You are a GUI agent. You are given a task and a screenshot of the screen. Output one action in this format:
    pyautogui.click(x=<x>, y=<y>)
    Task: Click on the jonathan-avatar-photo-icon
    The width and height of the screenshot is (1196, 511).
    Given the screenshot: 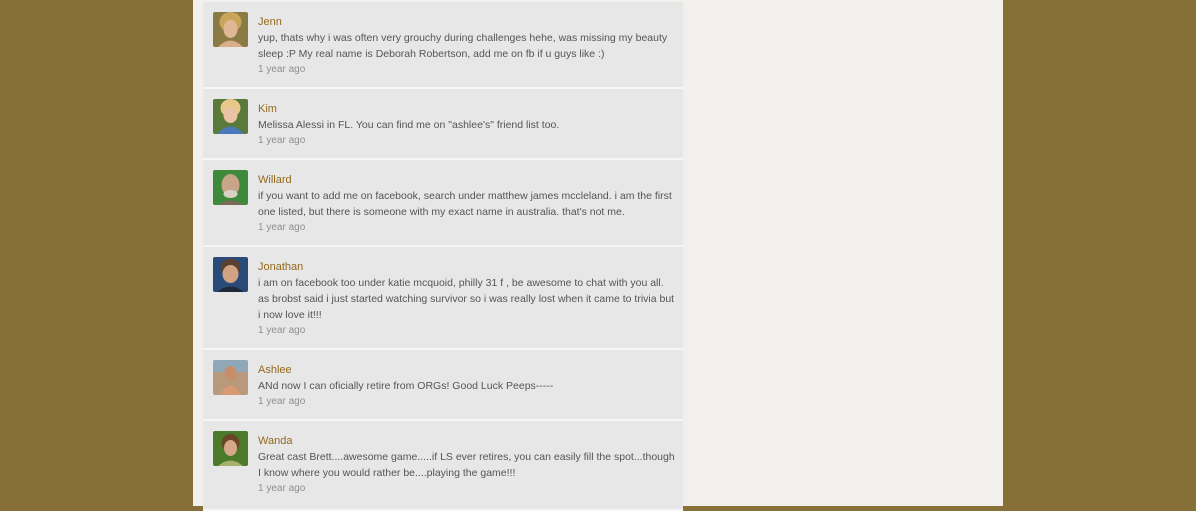 What is the action you would take?
    pyautogui.click(x=230, y=274)
    